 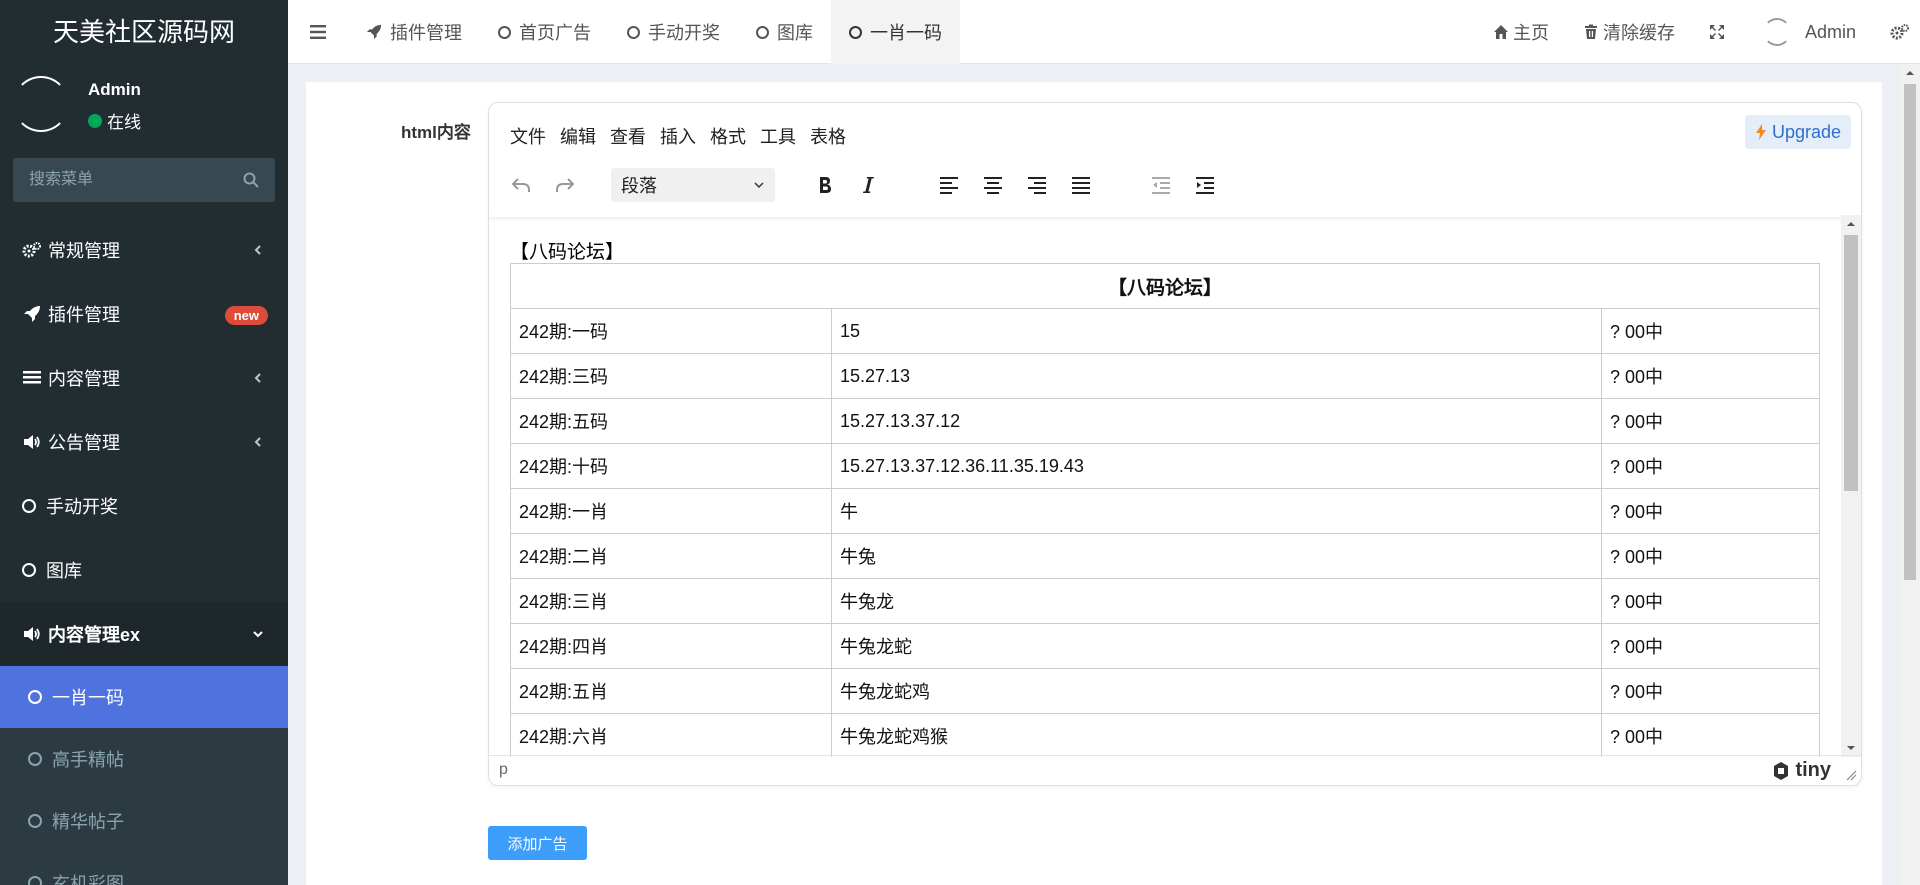 What do you see at coordinates (82, 507) in the screenshot?
I see `sidebar-item-label: 手动开奖` at bounding box center [82, 507].